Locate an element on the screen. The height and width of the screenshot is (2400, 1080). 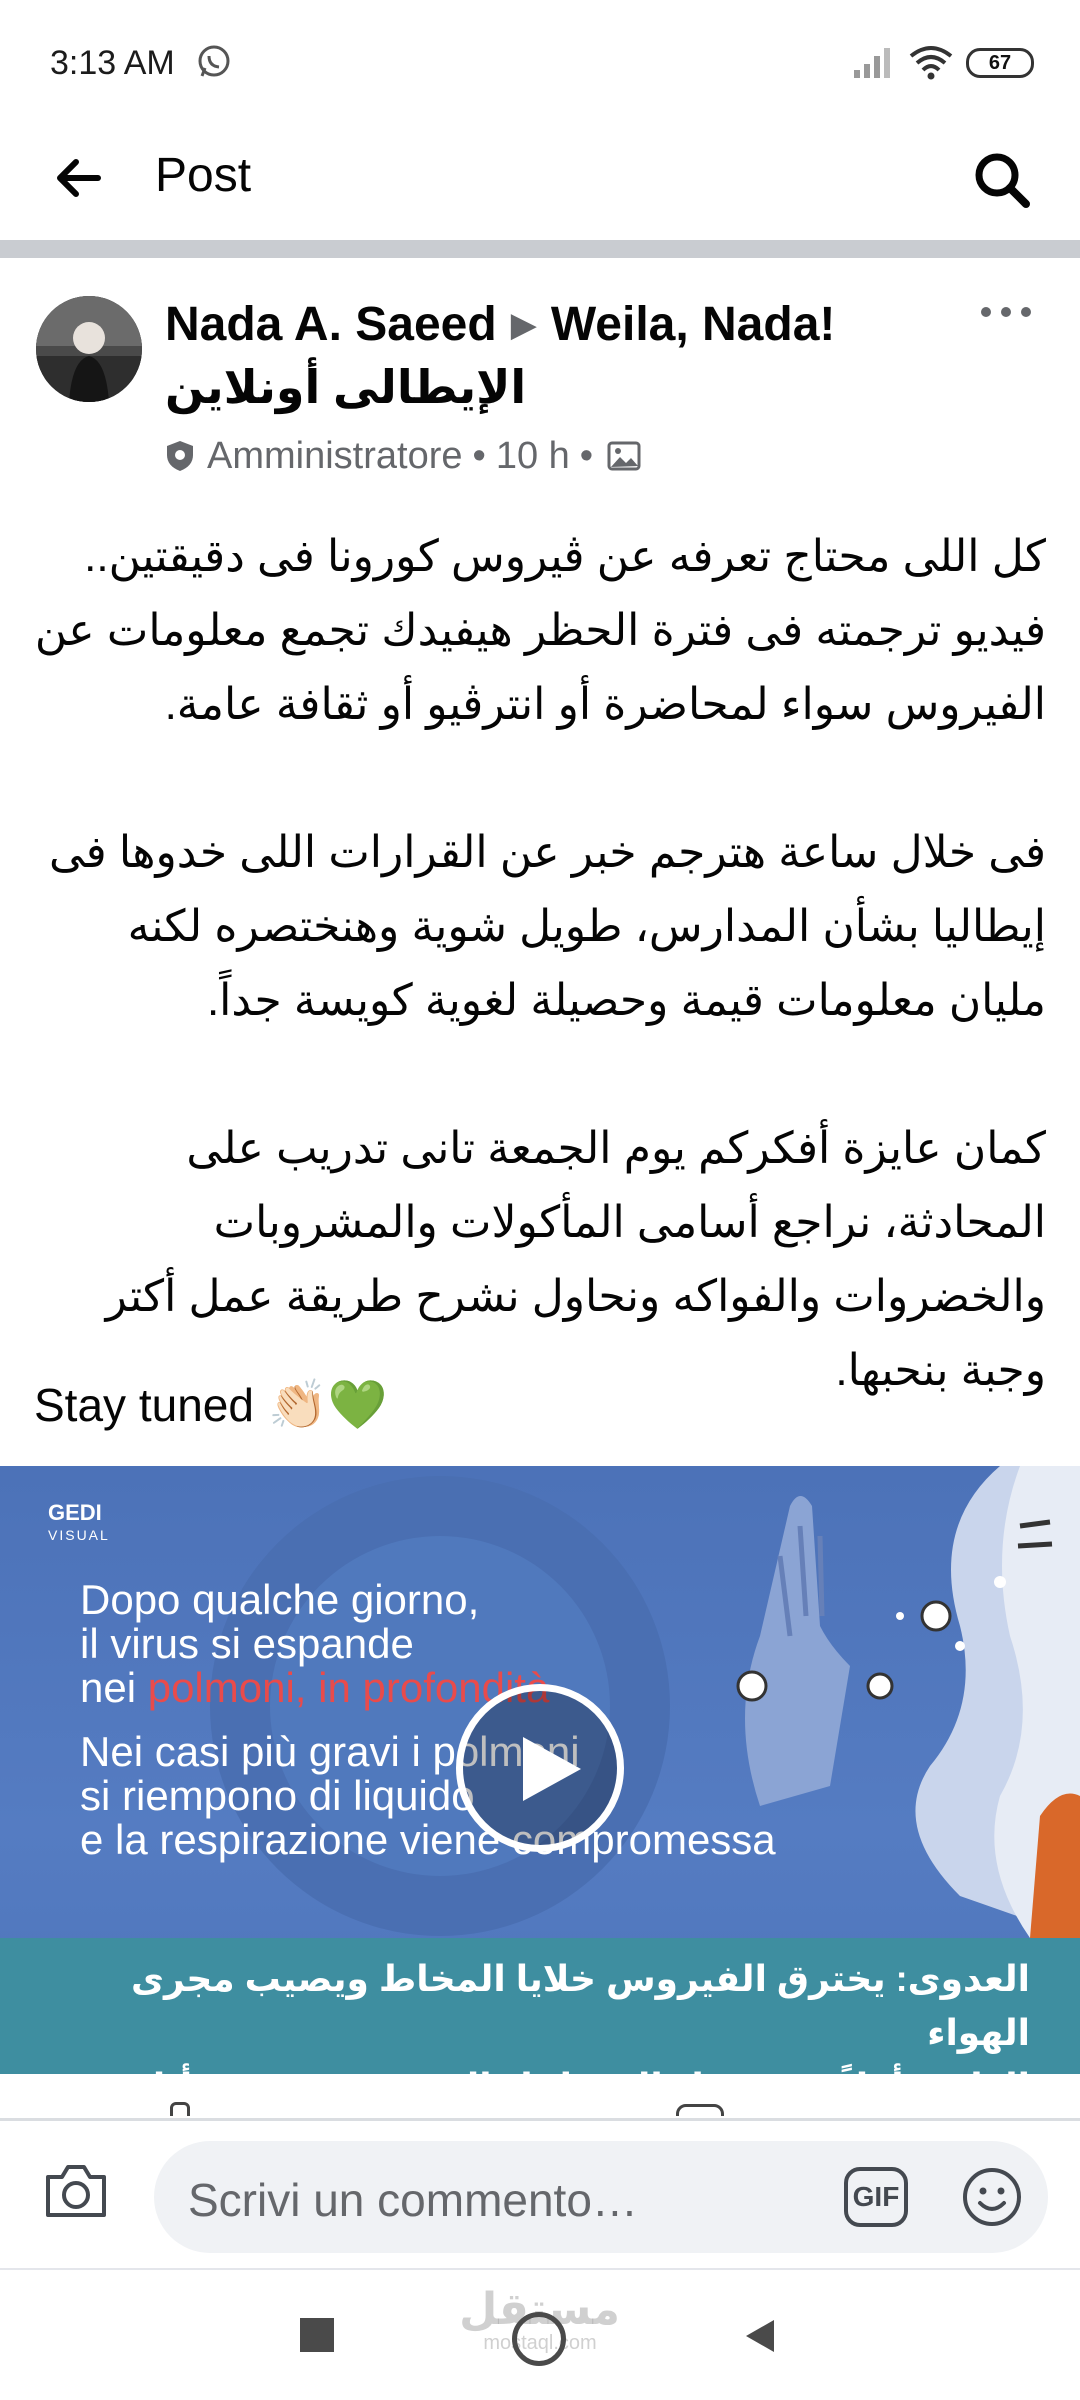
group-privacy-icon is located at coordinates (624, 456).